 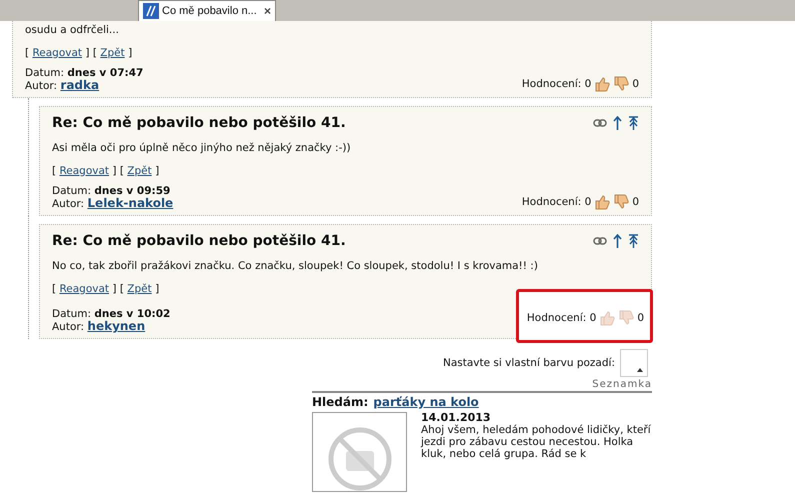 I want to click on author-link: radka, so click(x=80, y=85).